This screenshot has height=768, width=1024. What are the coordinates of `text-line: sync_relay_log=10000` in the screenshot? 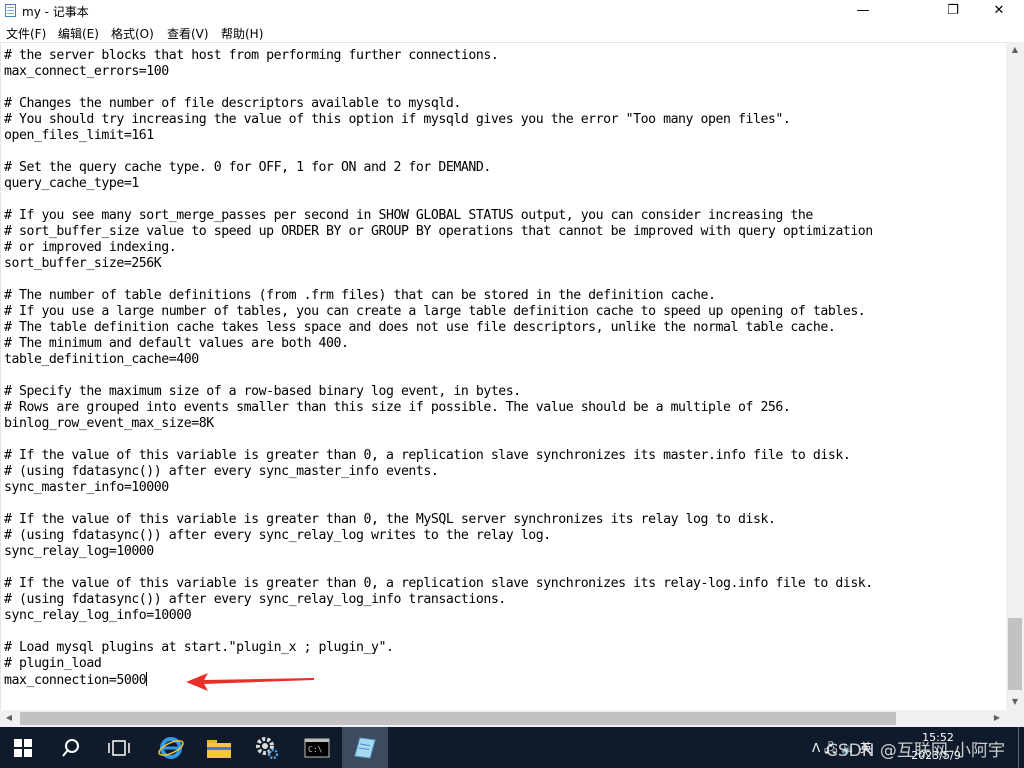 It's located at (438, 552).